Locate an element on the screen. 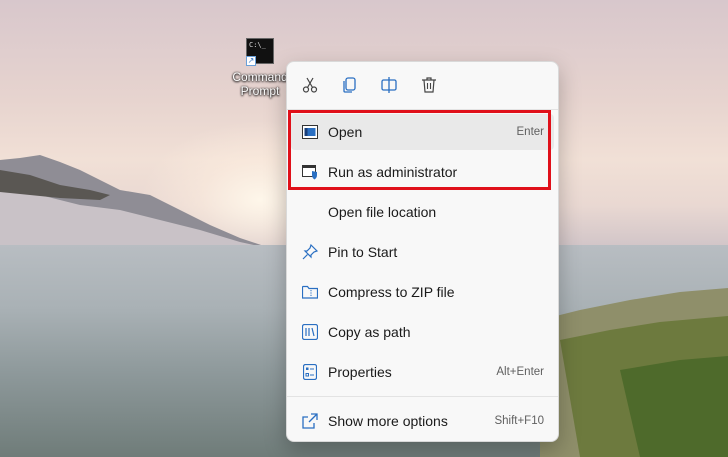 The height and width of the screenshot is (457, 728). menu-item-show-more-options: Show more options Shift+F10 is located at coordinates (422, 421).